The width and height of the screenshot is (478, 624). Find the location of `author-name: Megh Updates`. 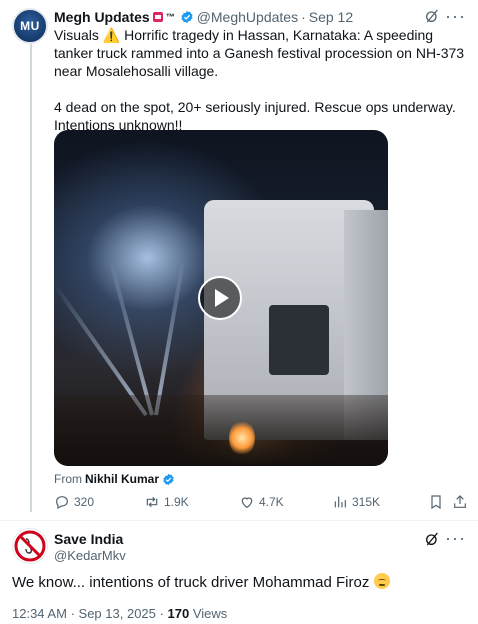

author-name: Megh Updates is located at coordinates (102, 17).